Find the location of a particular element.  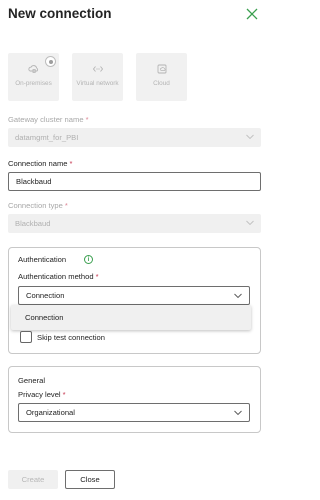

general-section is located at coordinates (134, 399).